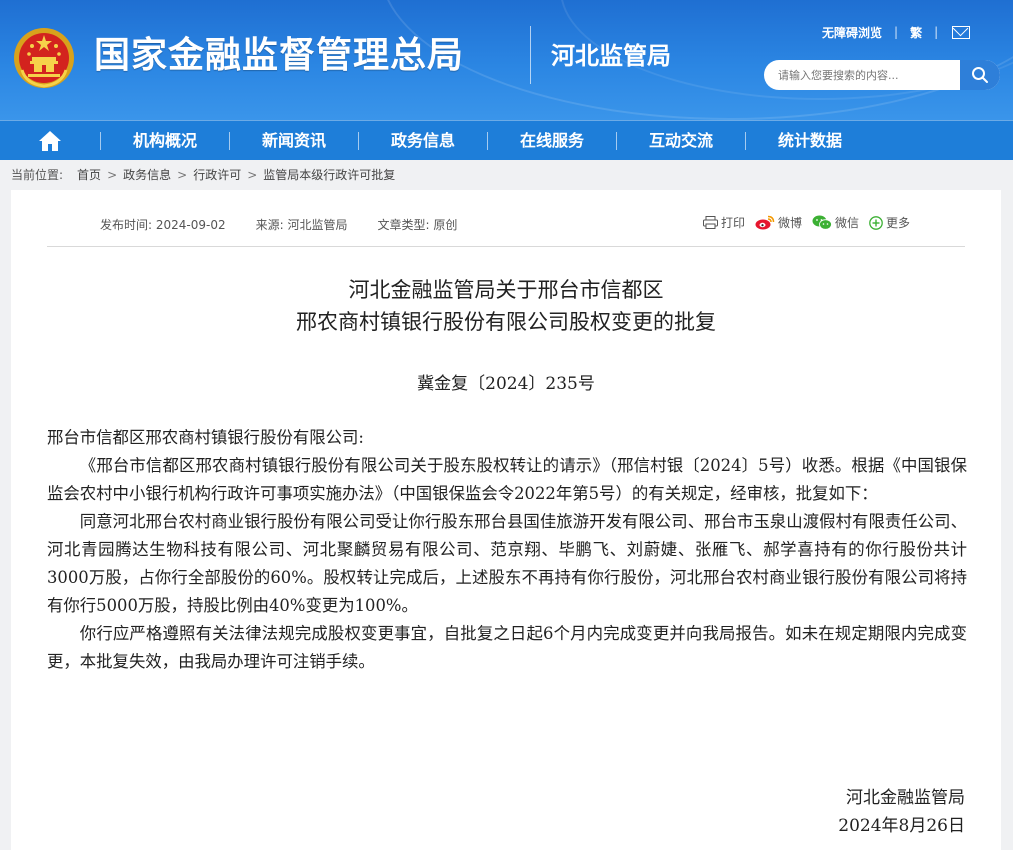 Image resolution: width=1013 pixels, height=850 pixels. What do you see at coordinates (905, 798) in the screenshot?
I see `signature-organization: 河北金融监管局` at bounding box center [905, 798].